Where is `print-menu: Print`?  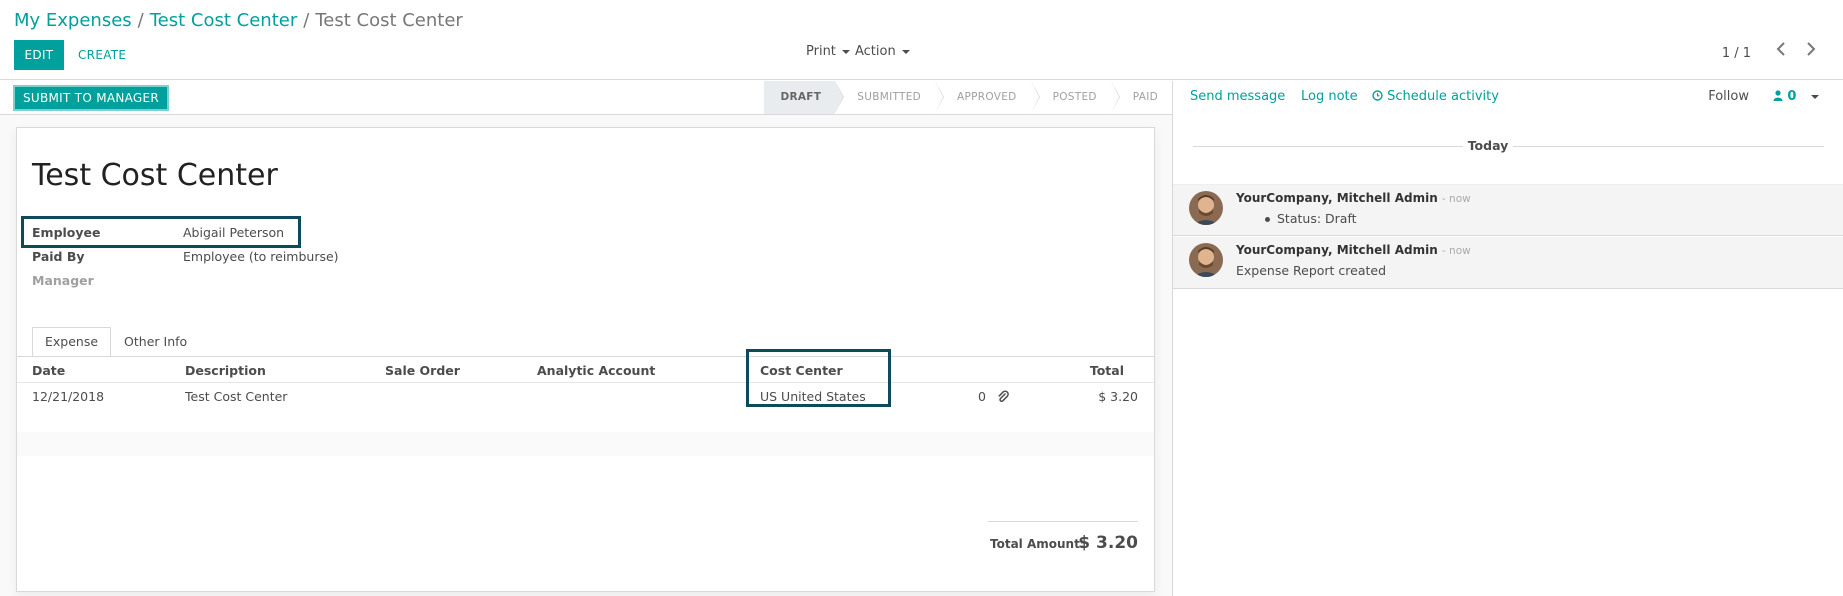 print-menu: Print is located at coordinates (828, 51).